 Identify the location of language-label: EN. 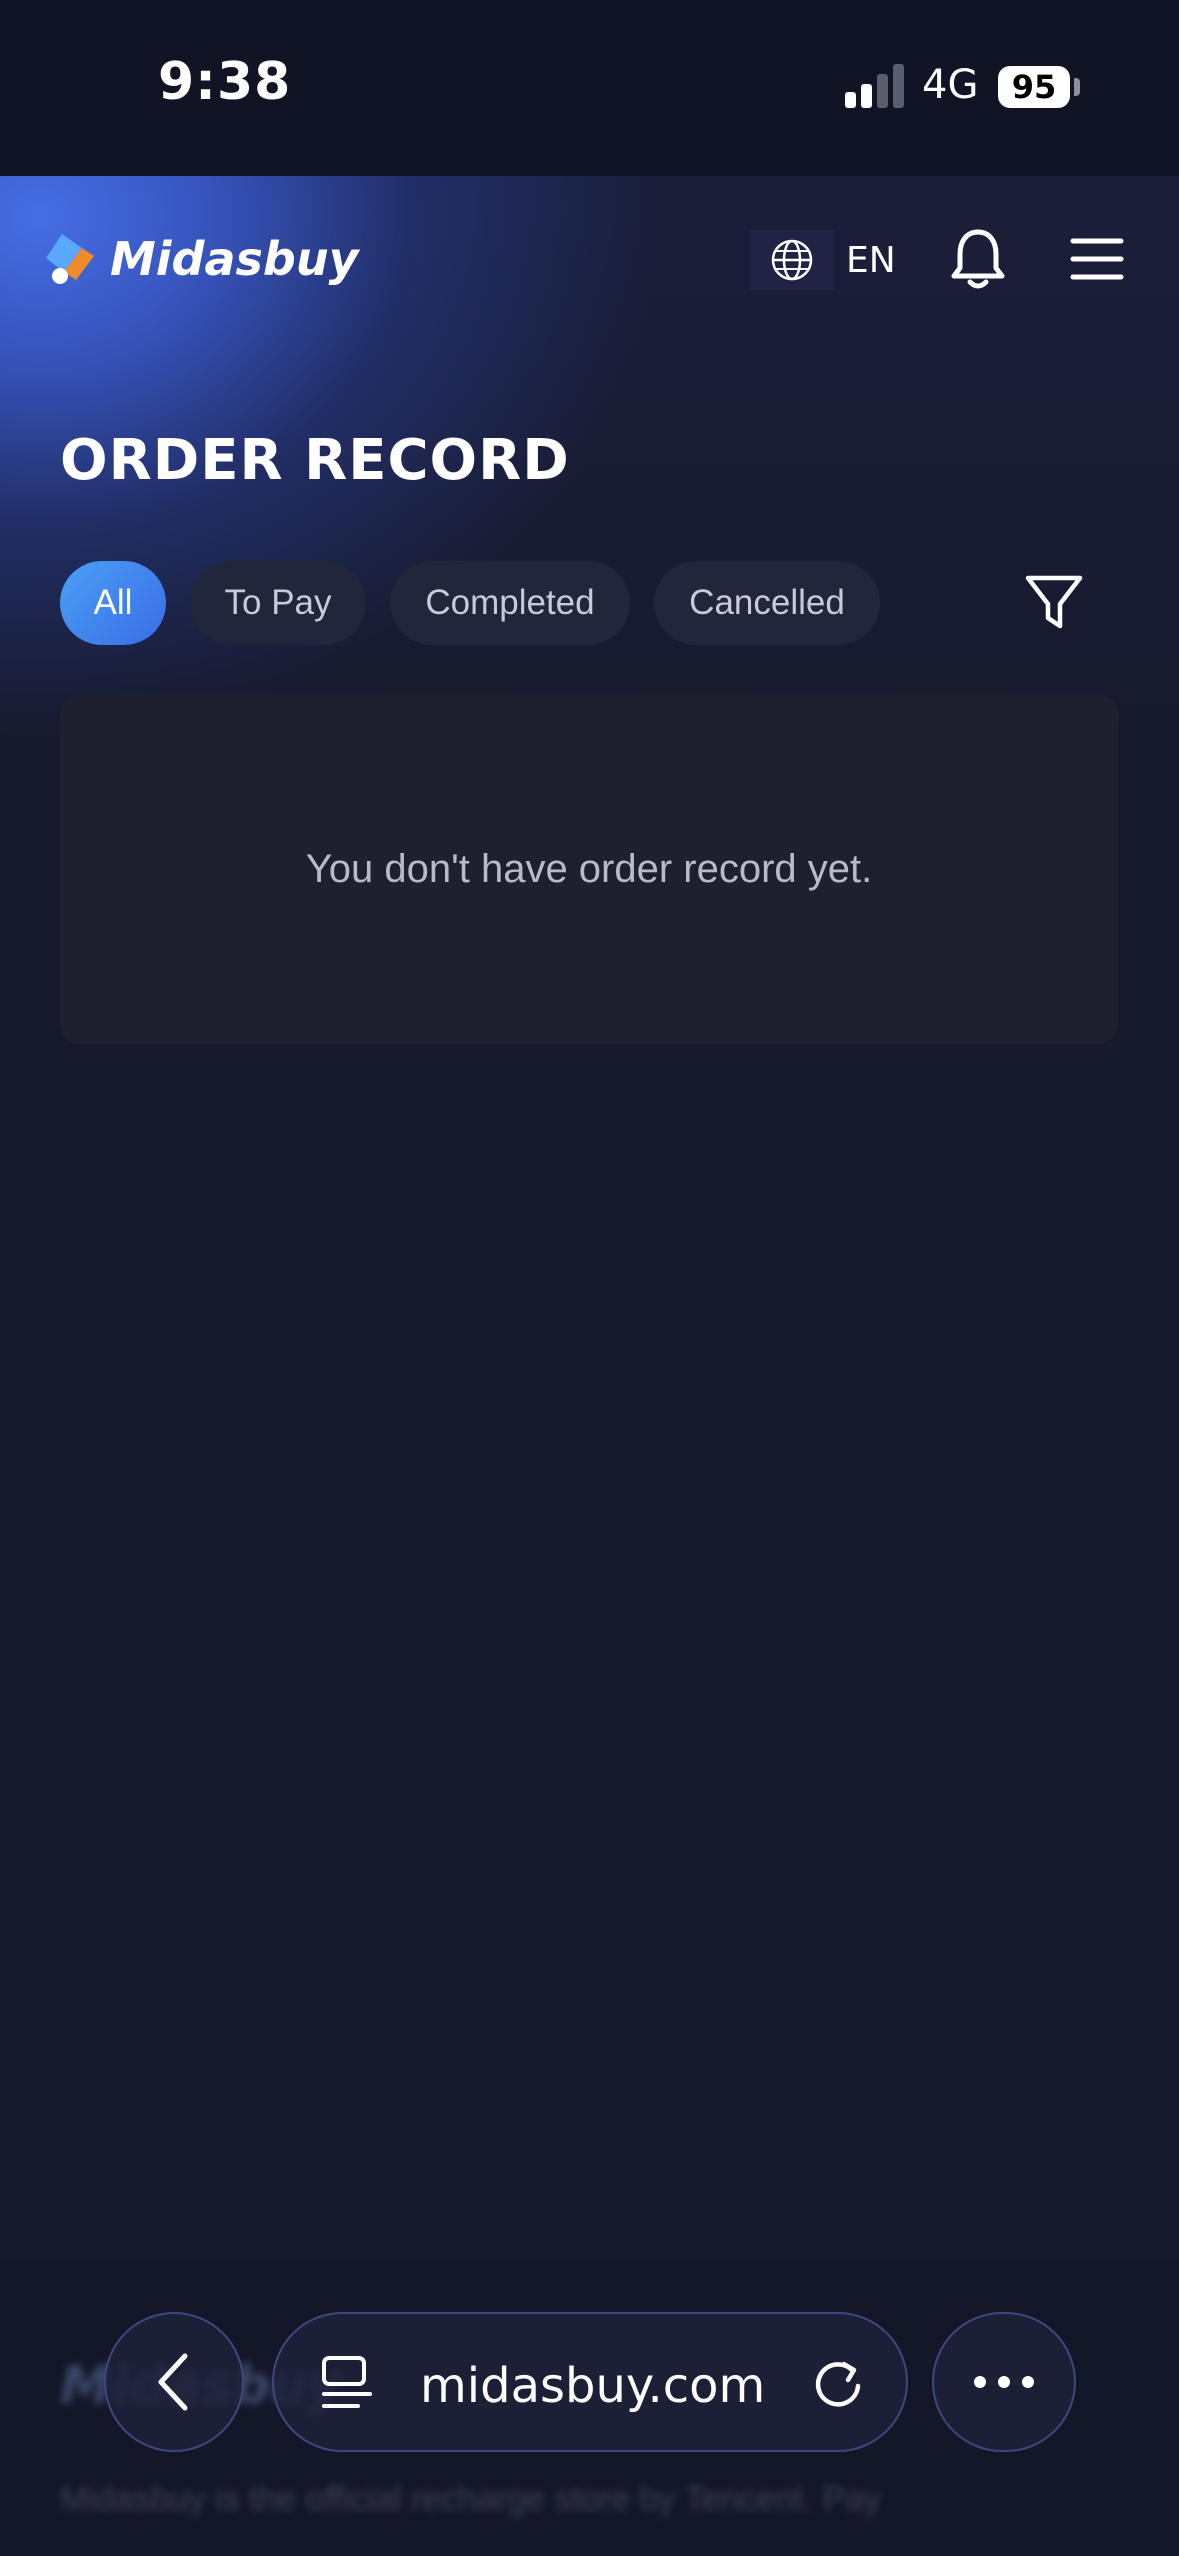
(871, 260).